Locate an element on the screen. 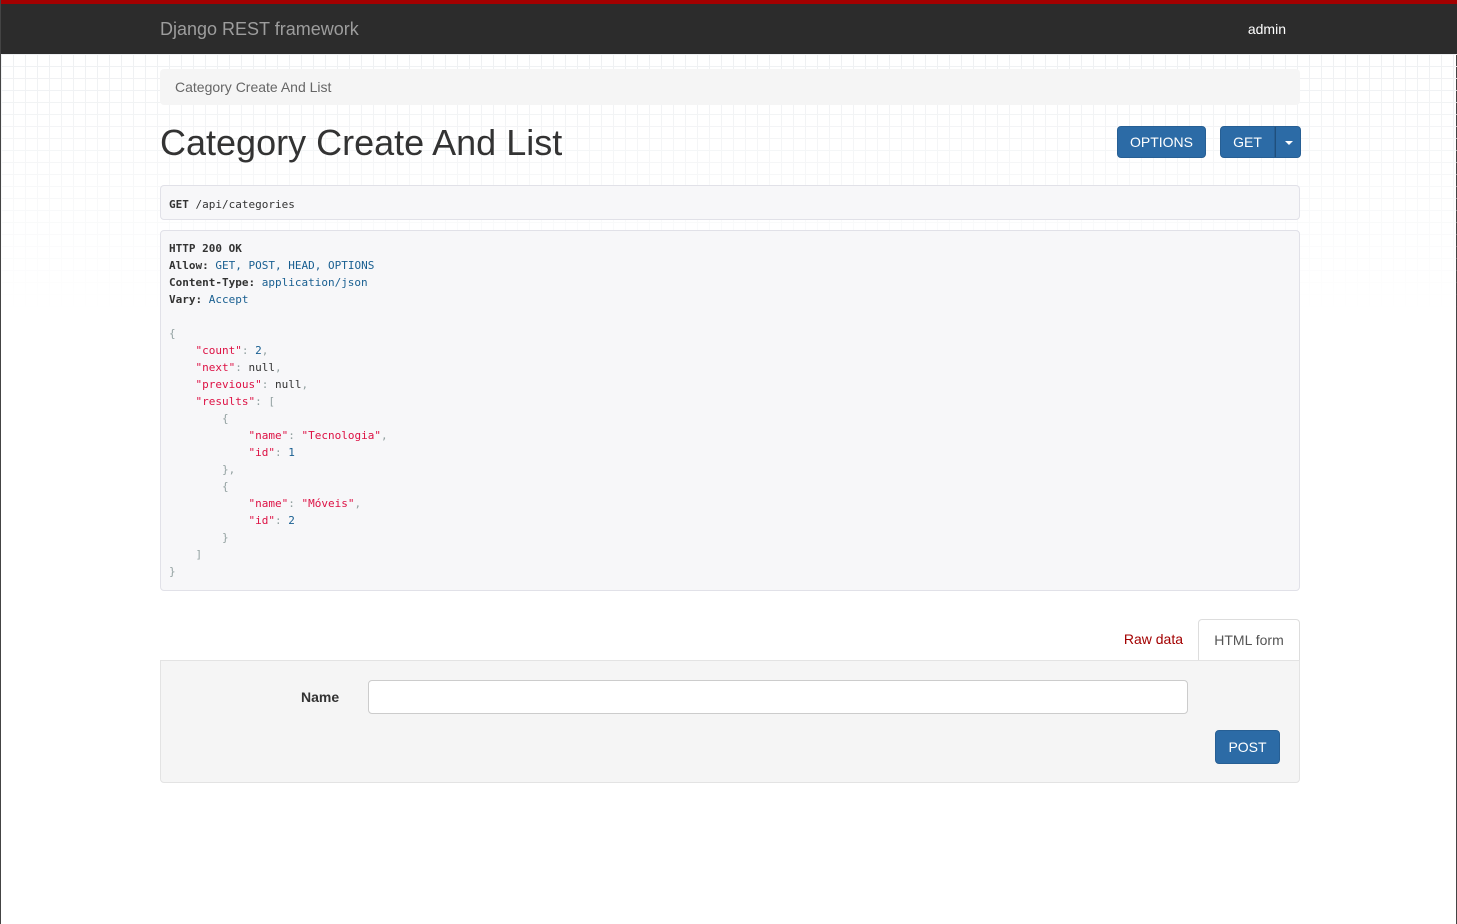 The image size is (1457, 924). get-format-dropdown is located at coordinates (1288, 142).